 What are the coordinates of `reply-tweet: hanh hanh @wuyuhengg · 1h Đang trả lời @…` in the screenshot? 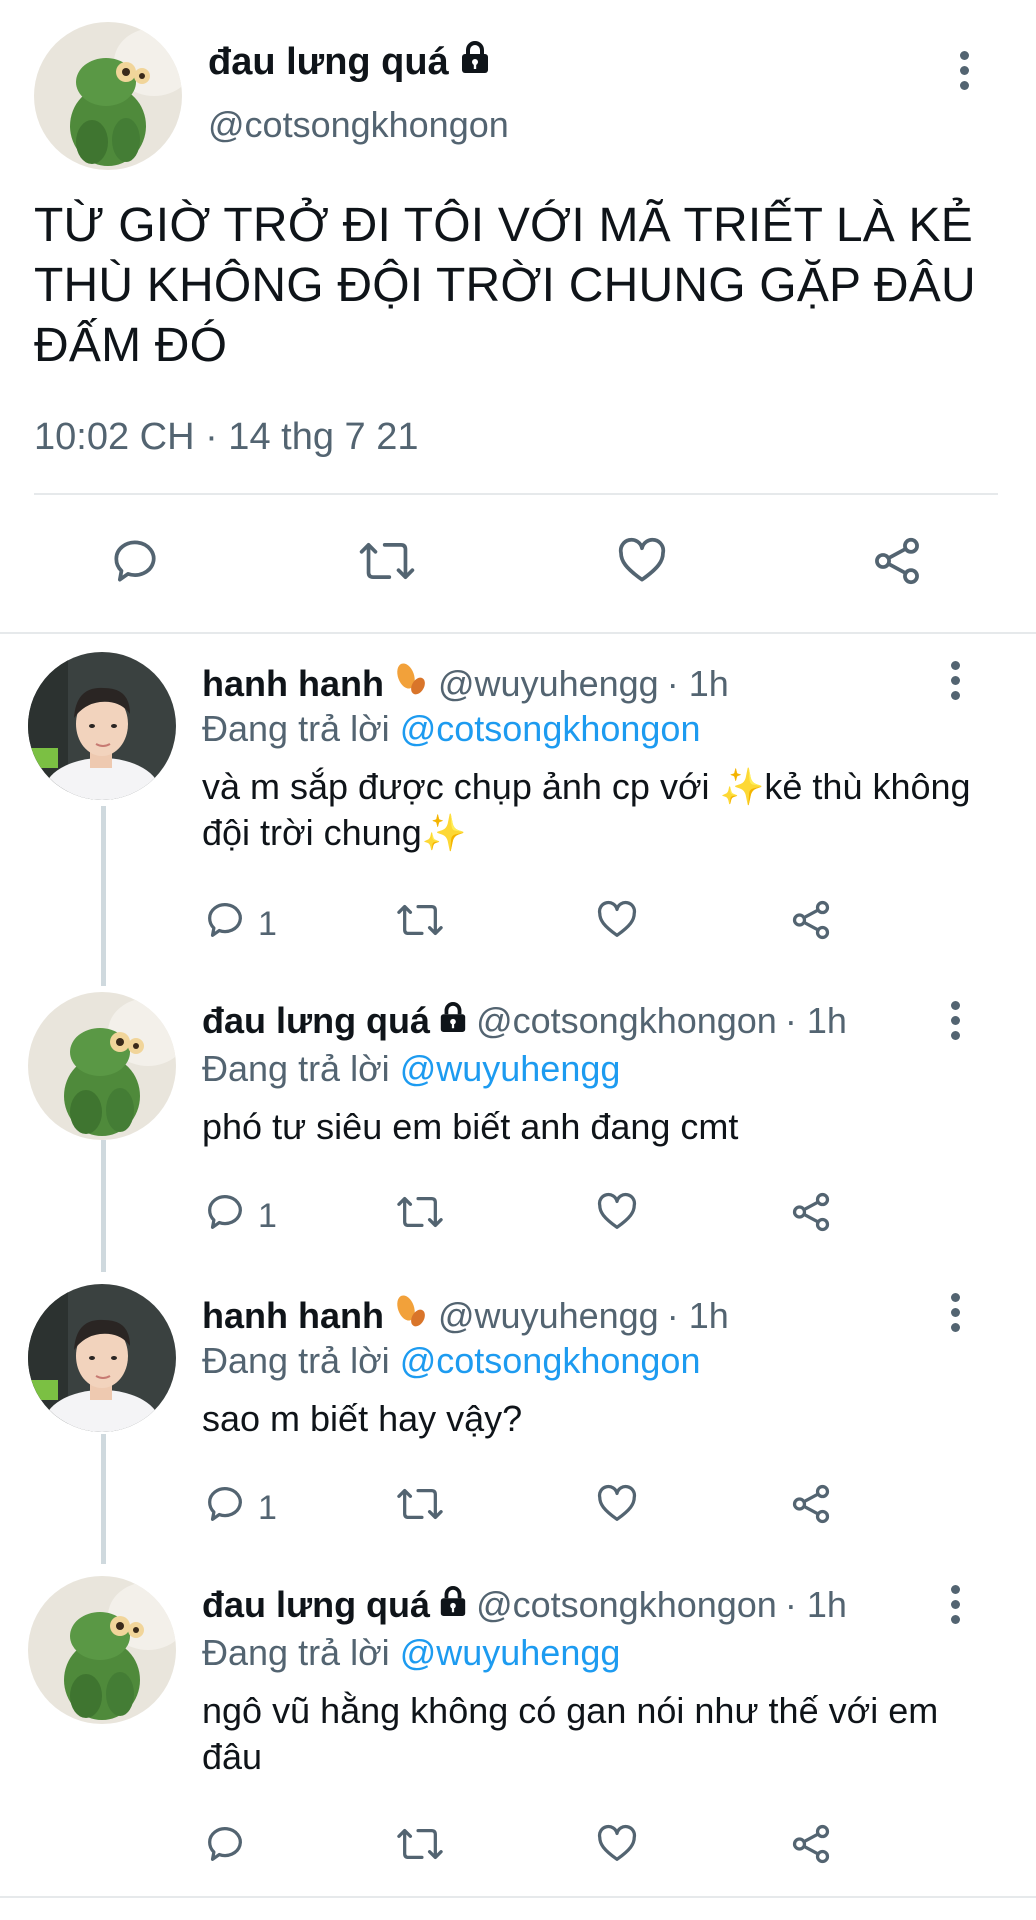 It's located at (518, 1414).